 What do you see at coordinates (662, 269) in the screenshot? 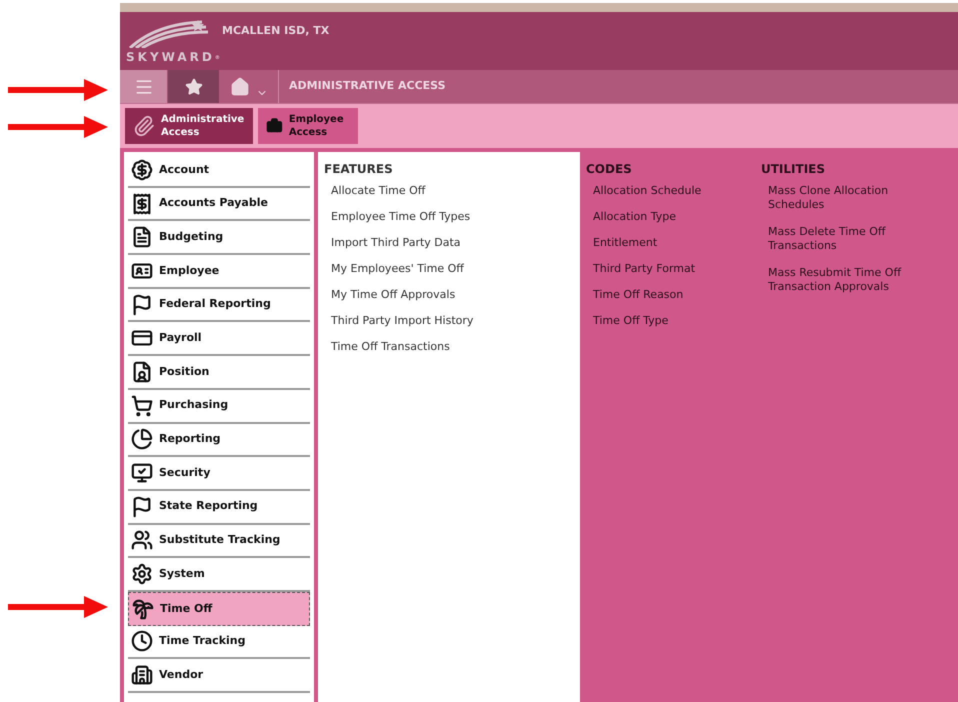
I see `code-link: Third Party Format` at bounding box center [662, 269].